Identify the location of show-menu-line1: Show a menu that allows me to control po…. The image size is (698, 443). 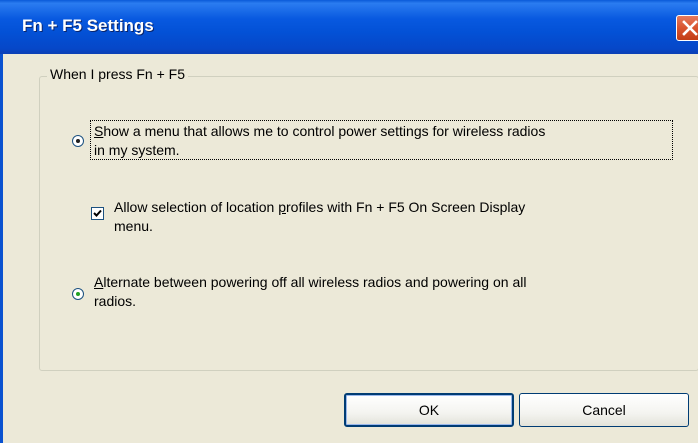
(320, 131).